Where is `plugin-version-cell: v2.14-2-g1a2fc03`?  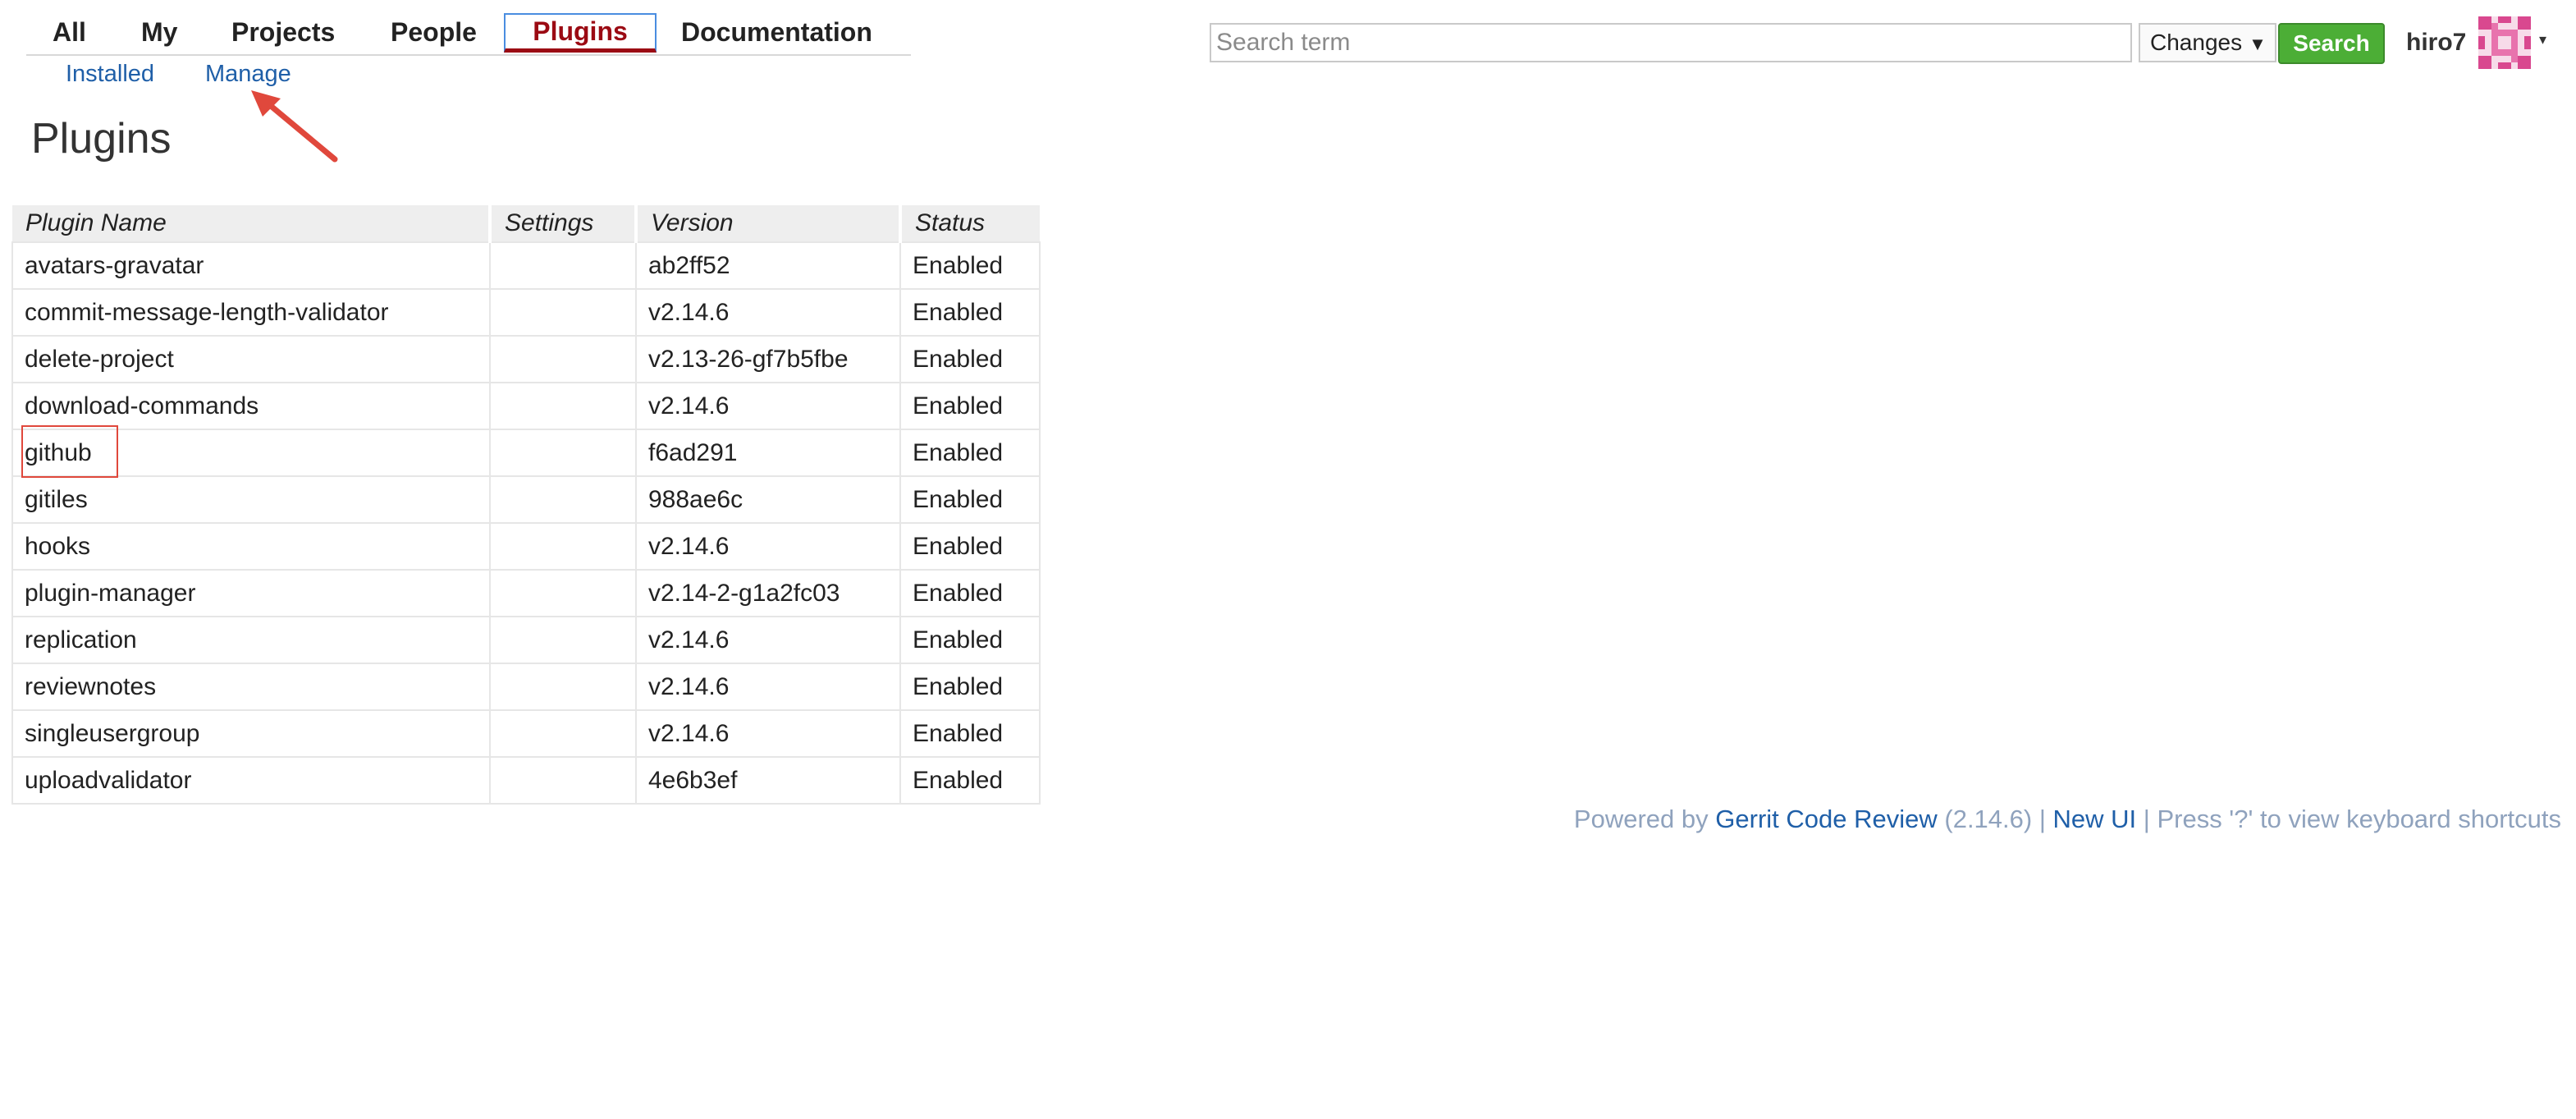 plugin-version-cell: v2.14-2-g1a2fc03 is located at coordinates (768, 593).